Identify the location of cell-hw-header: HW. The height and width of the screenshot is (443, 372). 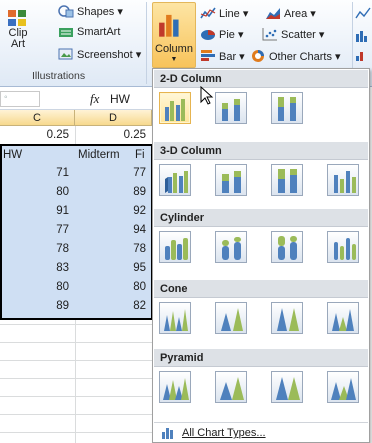
(37, 155).